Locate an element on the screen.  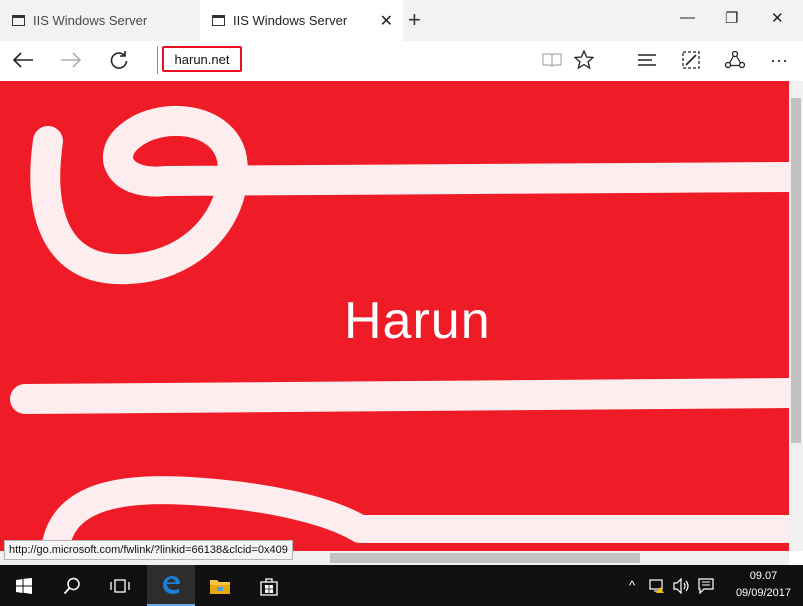
search-button is located at coordinates (72, 585).